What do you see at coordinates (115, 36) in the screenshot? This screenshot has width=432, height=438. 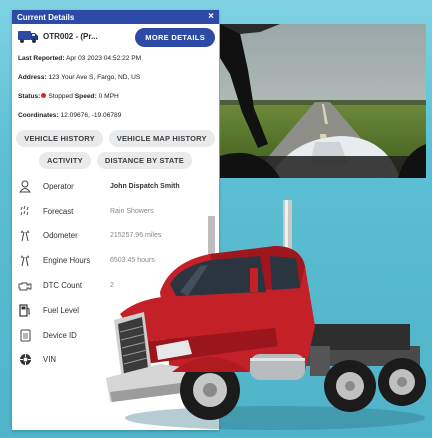 I see `vehicle-row: OTR002 - (Pr... MORE DETAILS` at bounding box center [115, 36].